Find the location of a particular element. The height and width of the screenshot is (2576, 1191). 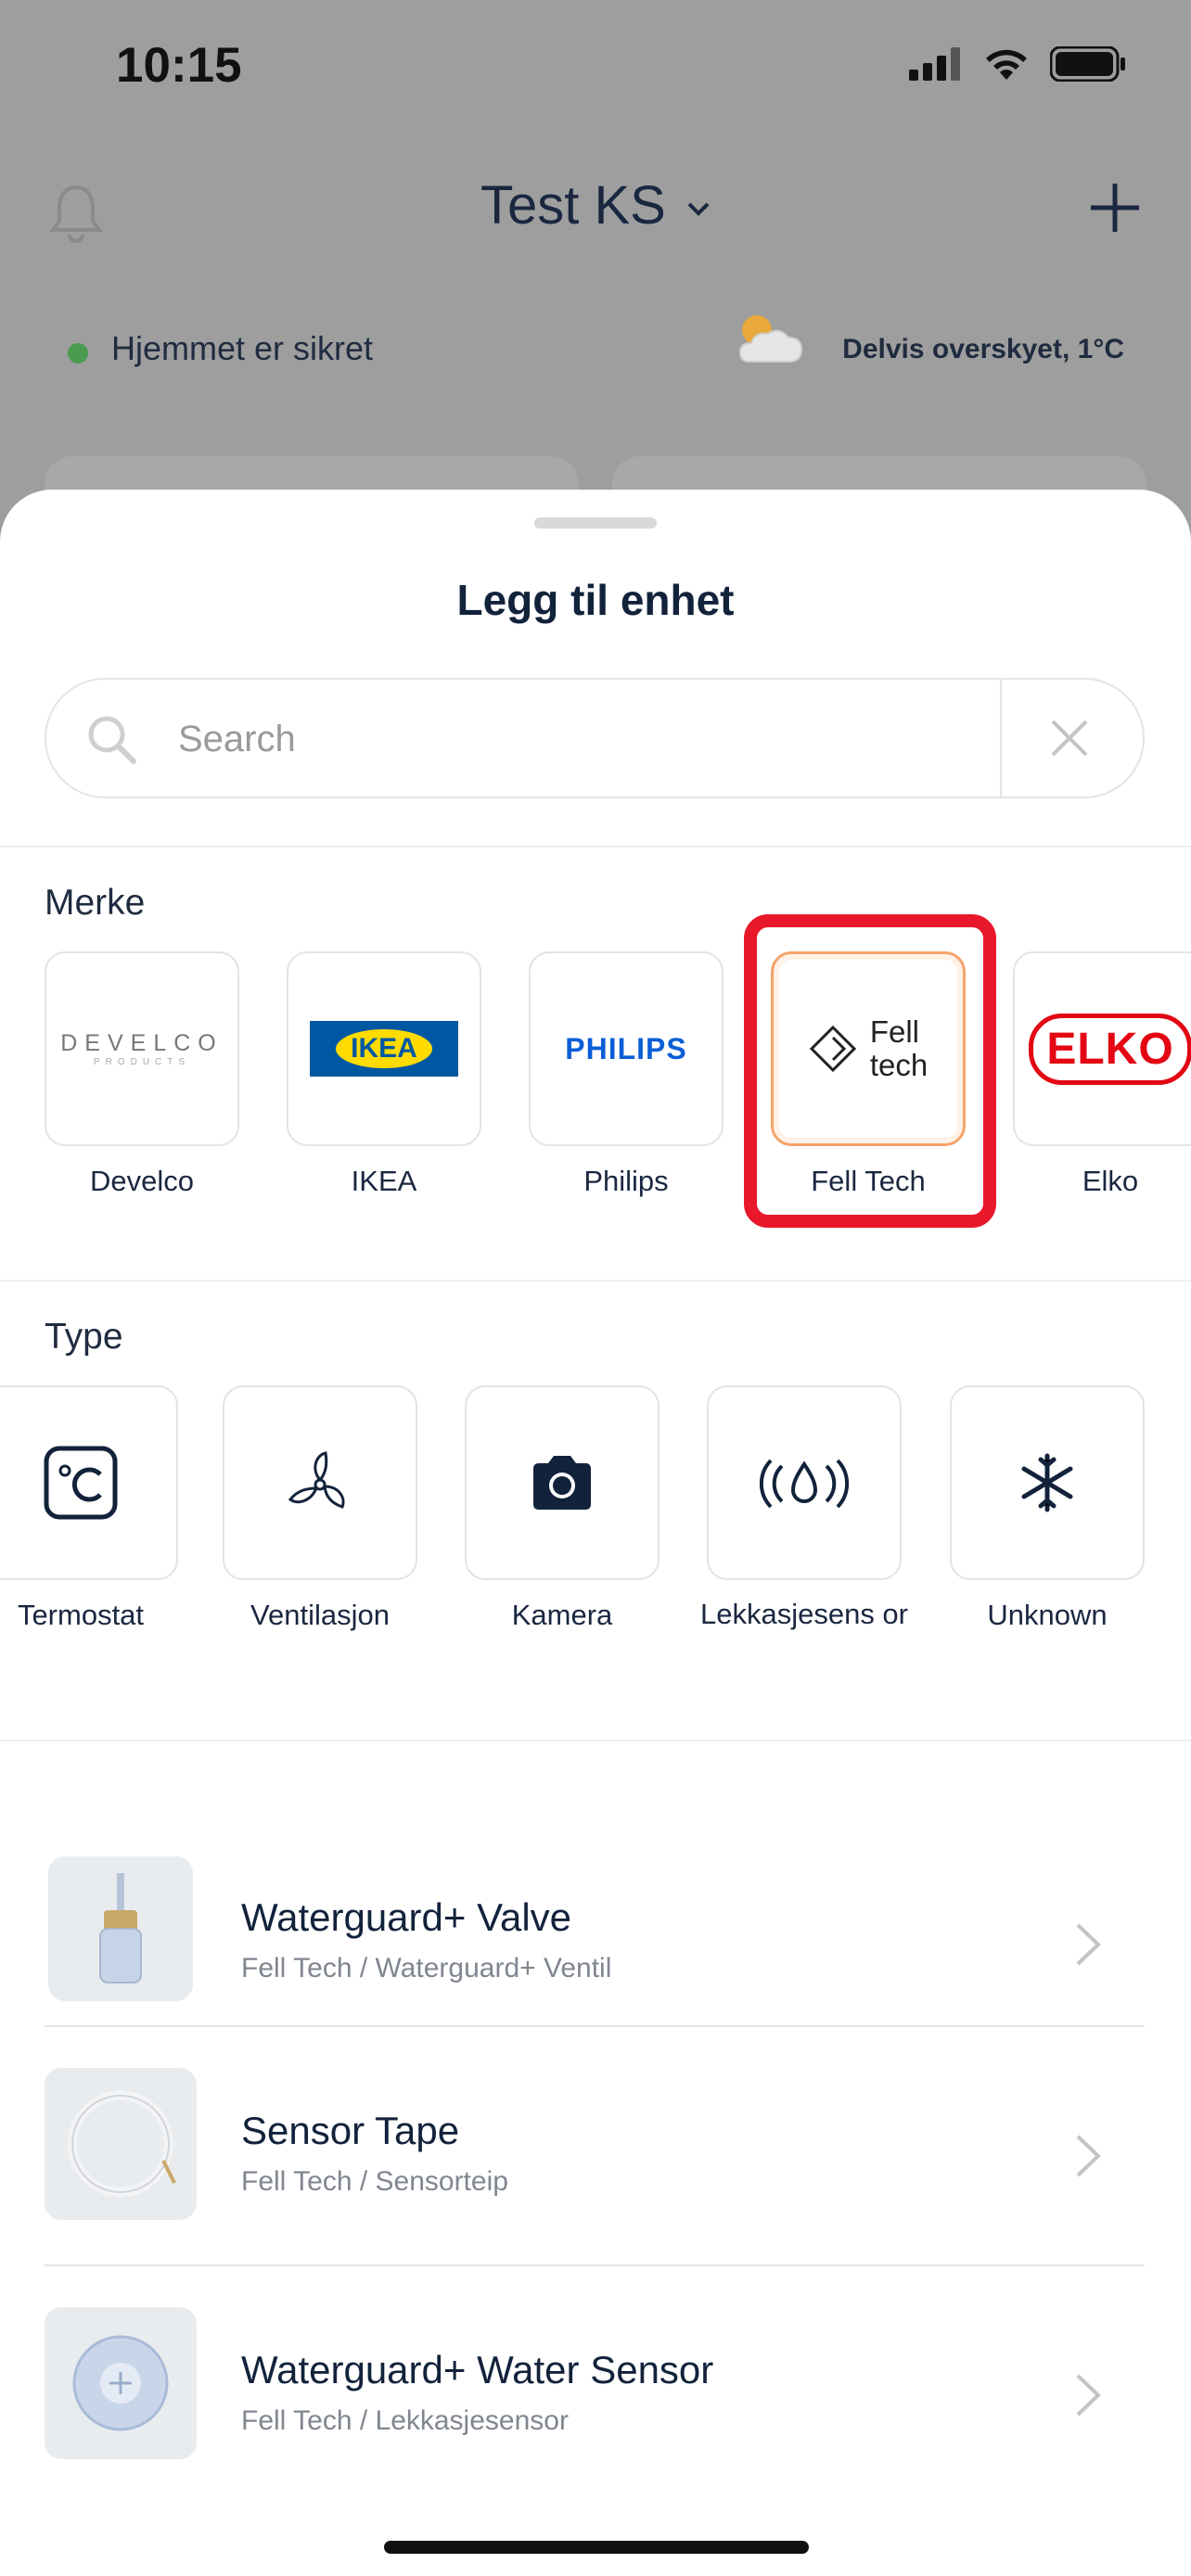

brand-tile-elko: ELKO is located at coordinates (1102, 1049).